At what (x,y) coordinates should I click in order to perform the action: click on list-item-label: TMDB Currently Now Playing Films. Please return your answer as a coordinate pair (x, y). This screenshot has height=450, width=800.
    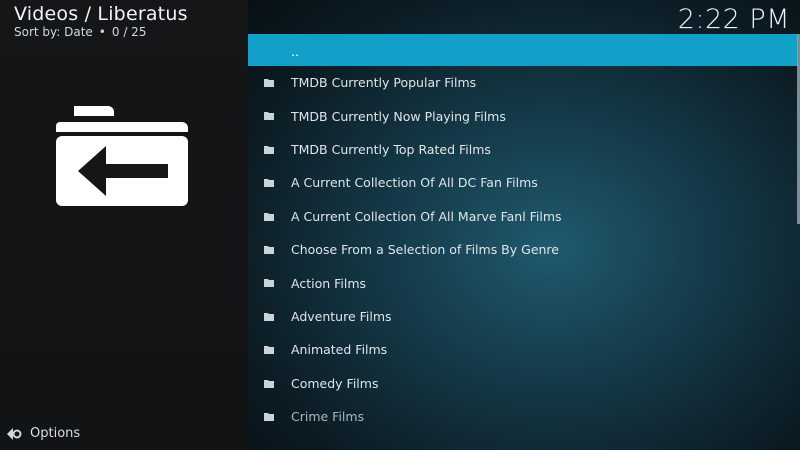
    Looking at the image, I should click on (398, 116).